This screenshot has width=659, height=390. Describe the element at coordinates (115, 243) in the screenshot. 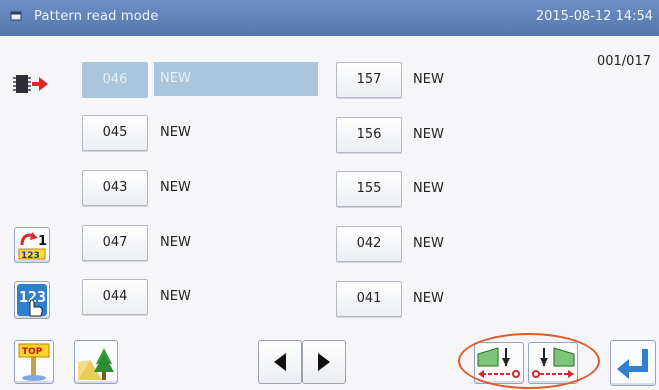

I see `pattern-number-button: 047` at that location.